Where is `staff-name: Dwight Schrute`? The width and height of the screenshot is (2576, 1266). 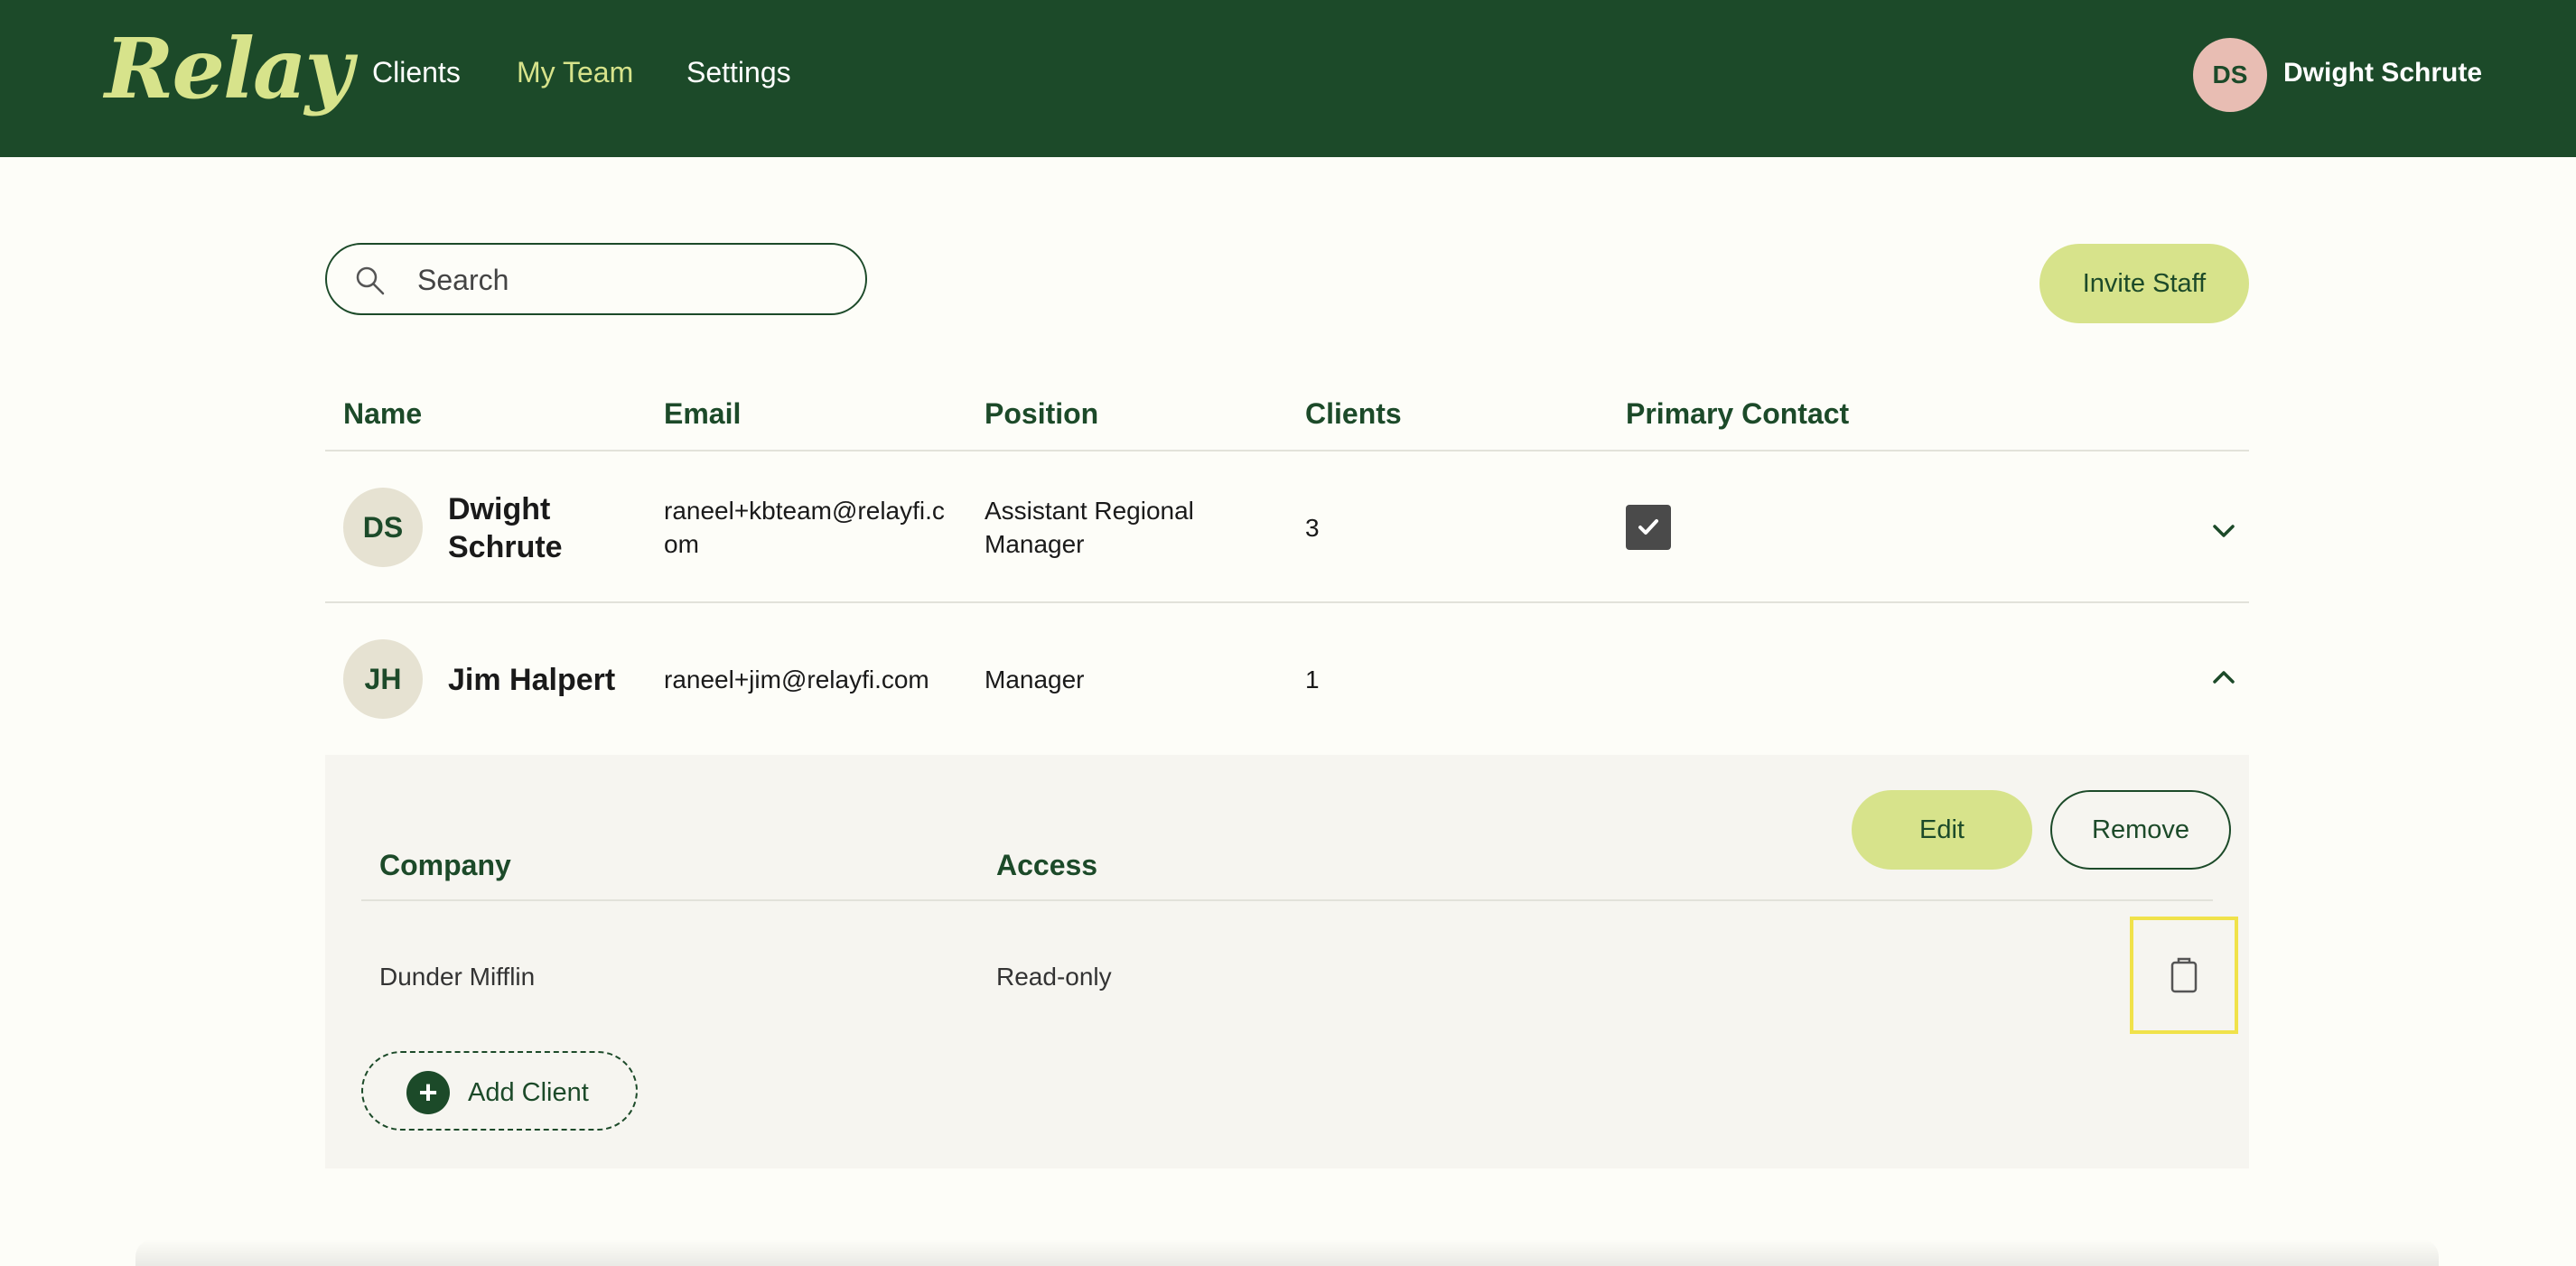 staff-name: Dwight Schrute is located at coordinates (506, 528).